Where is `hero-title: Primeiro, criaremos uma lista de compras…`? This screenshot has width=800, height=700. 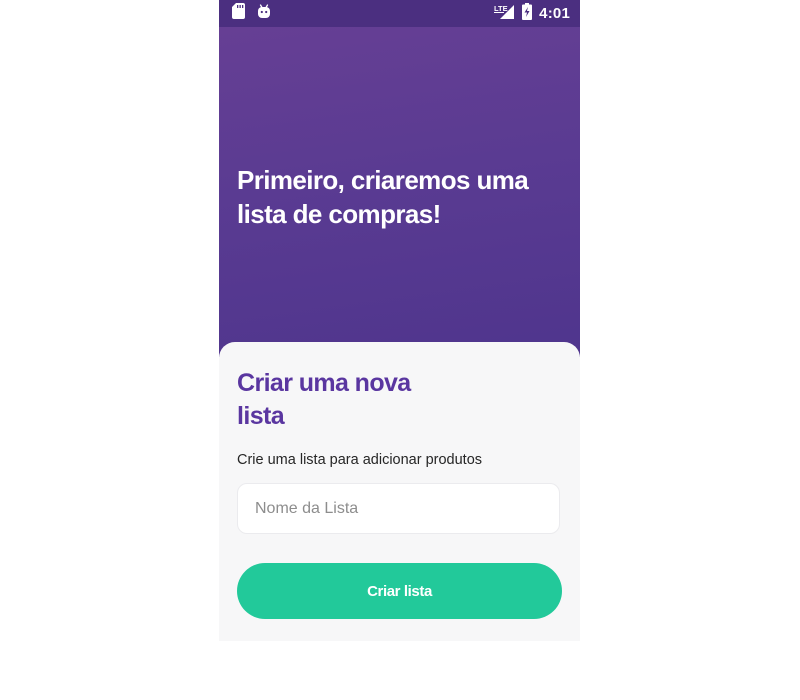
hero-title: Primeiro, criaremos uma lista de compras… is located at coordinates (383, 197).